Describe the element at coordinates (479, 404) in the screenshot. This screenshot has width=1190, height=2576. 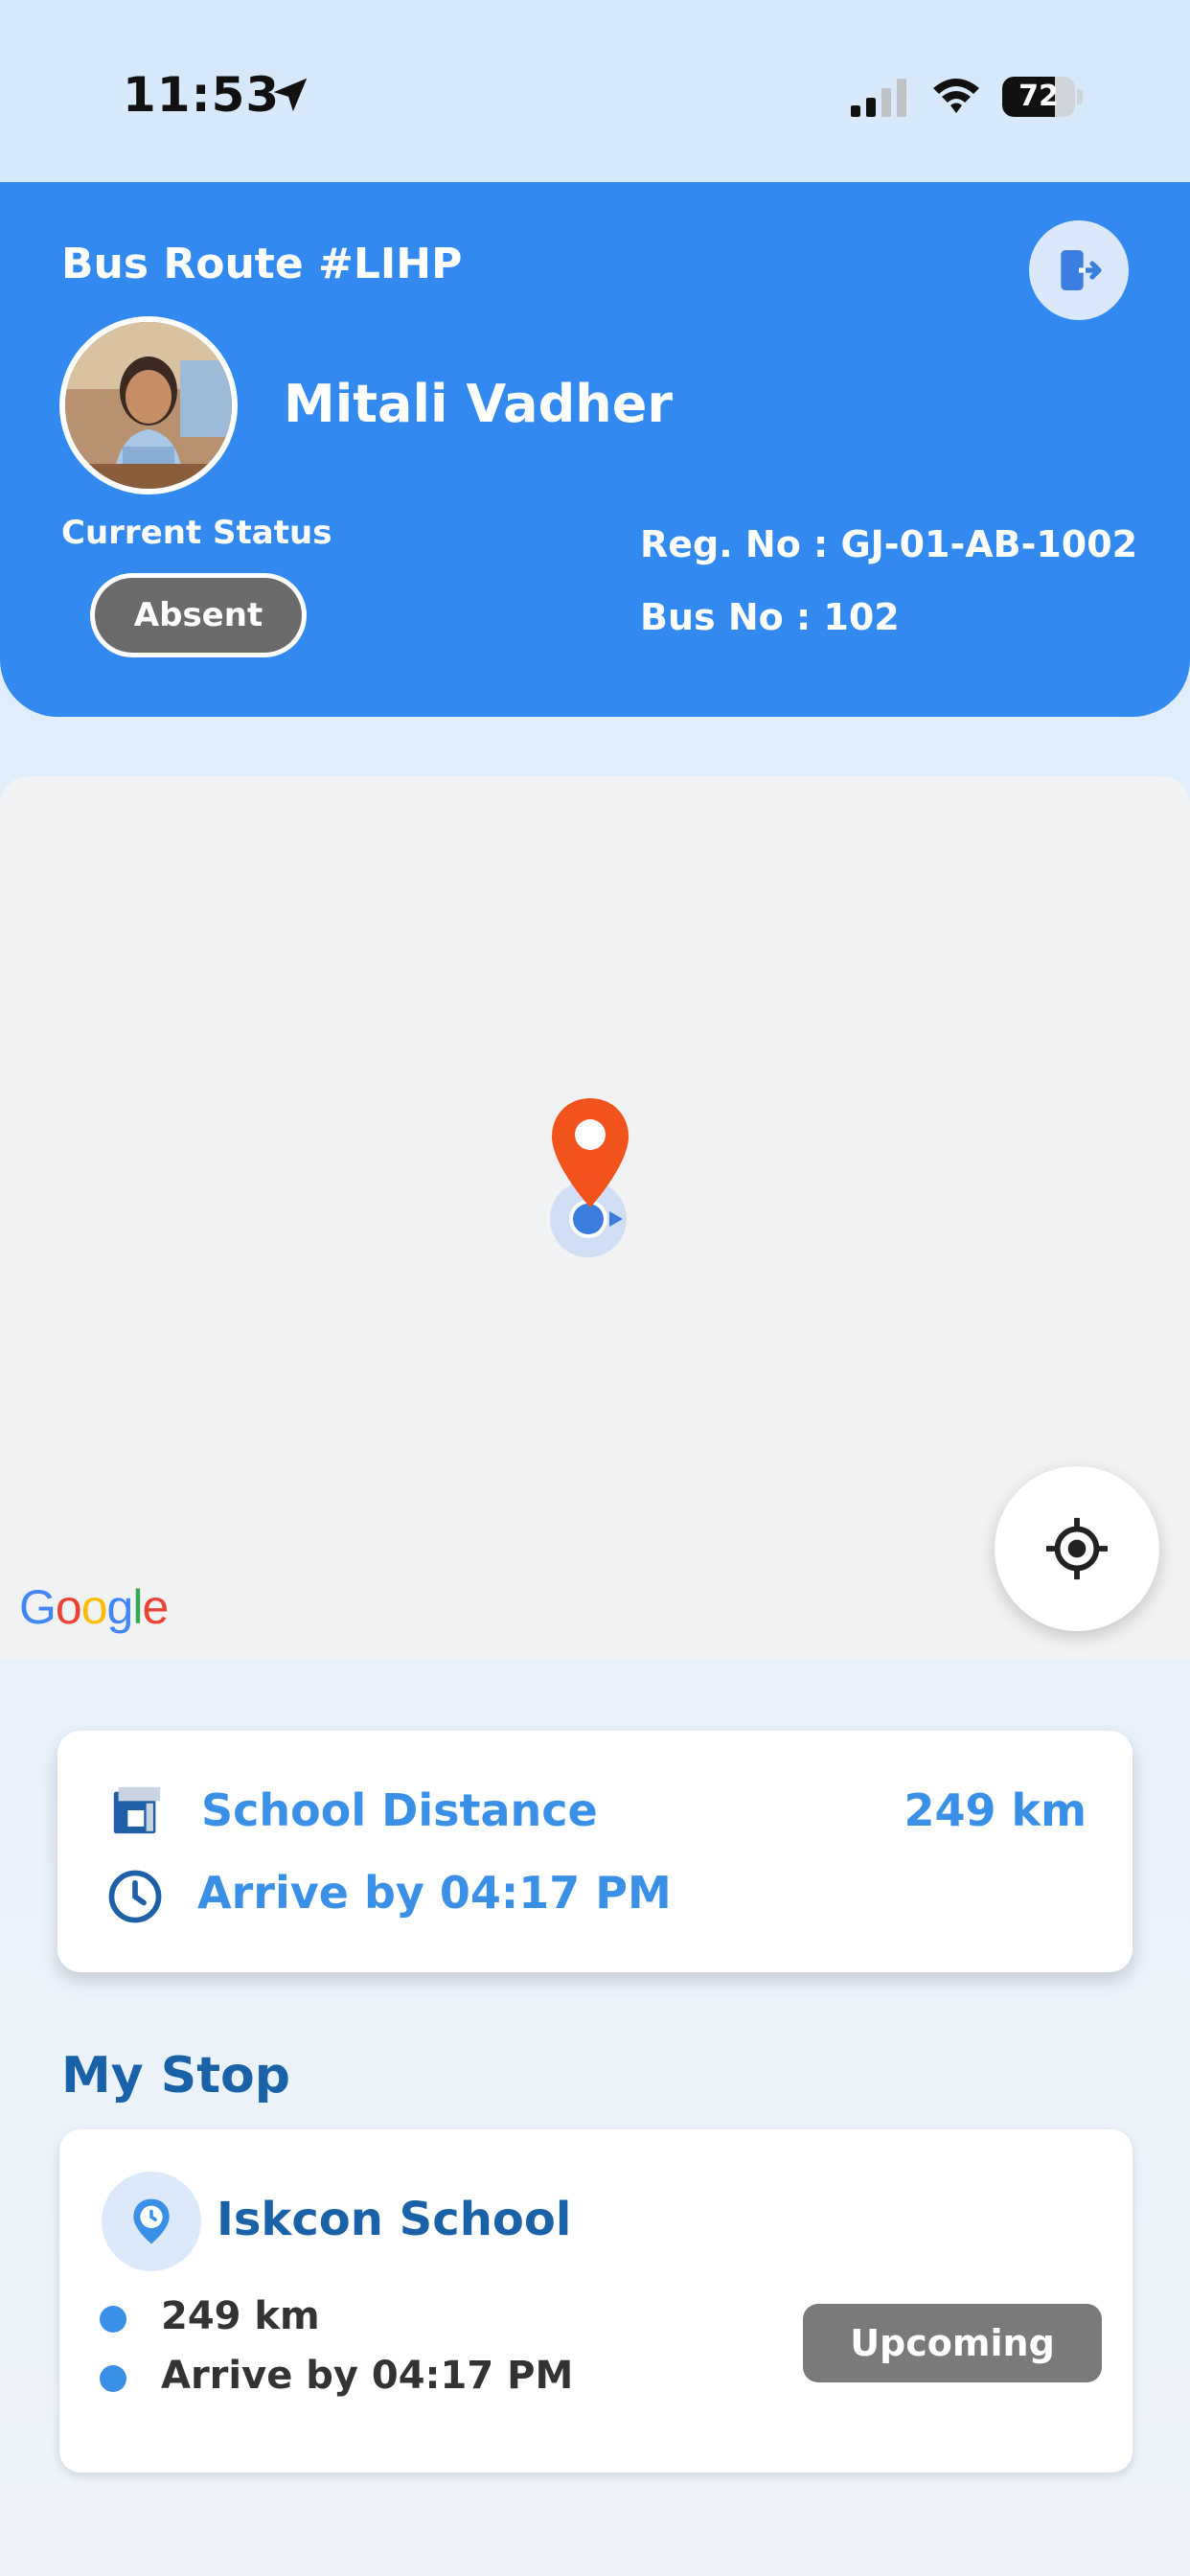
I see `student-name: Mitali Vadher` at that location.